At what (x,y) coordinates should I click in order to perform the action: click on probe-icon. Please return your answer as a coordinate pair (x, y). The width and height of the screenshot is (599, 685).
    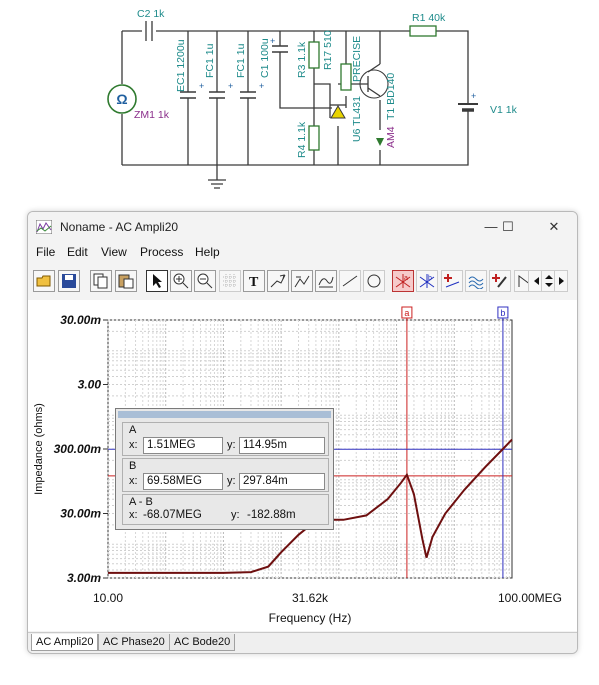
    Looking at the image, I should click on (500, 281).